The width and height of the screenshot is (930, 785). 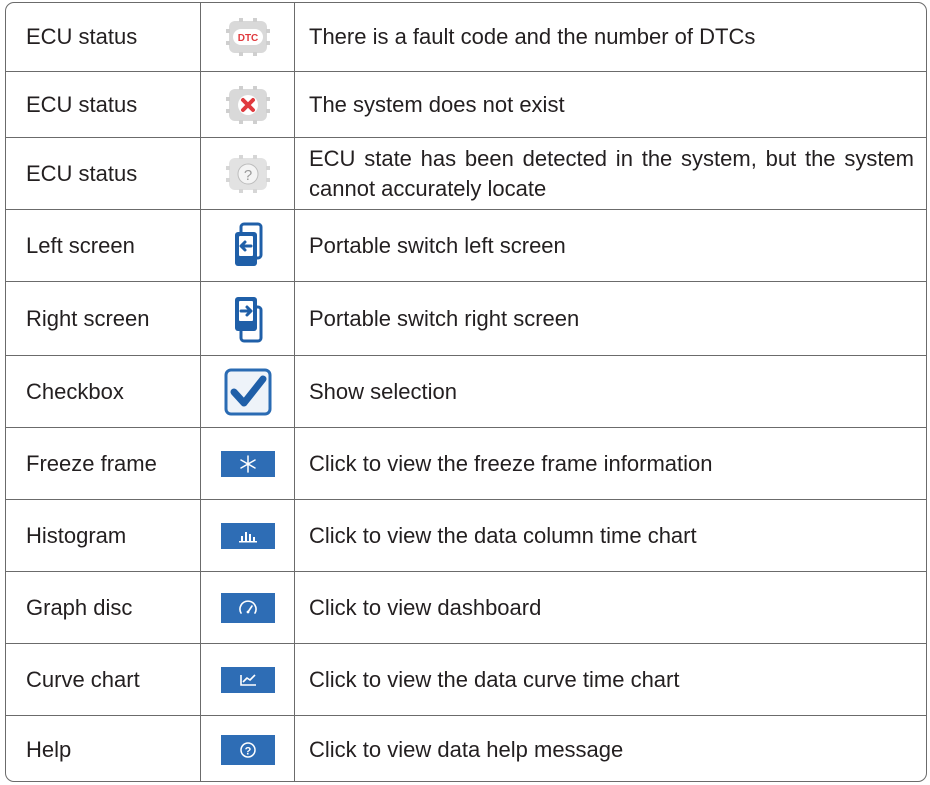 I want to click on table-row: Checkbox Show selection, so click(x=466, y=391).